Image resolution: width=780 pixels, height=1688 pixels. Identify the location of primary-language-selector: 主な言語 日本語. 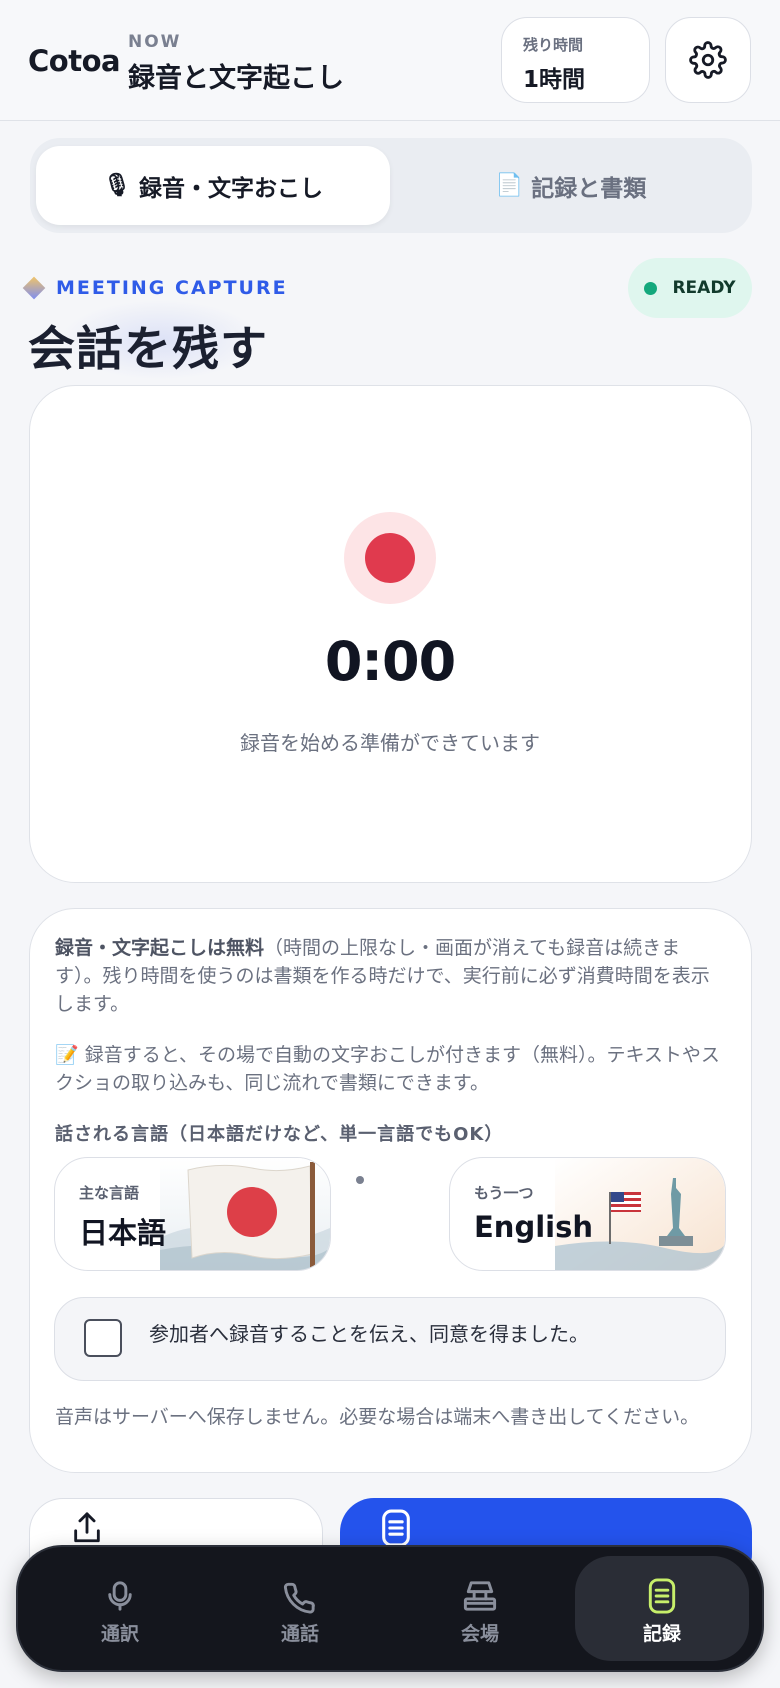
(192, 1214).